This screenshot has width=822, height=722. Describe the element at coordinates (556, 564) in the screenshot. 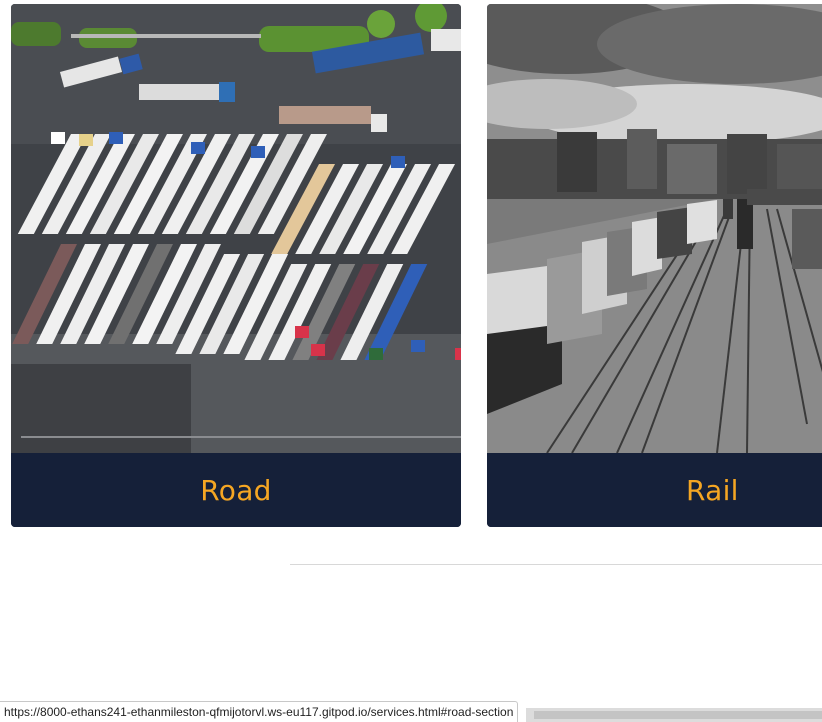

I see `section-divider` at that location.